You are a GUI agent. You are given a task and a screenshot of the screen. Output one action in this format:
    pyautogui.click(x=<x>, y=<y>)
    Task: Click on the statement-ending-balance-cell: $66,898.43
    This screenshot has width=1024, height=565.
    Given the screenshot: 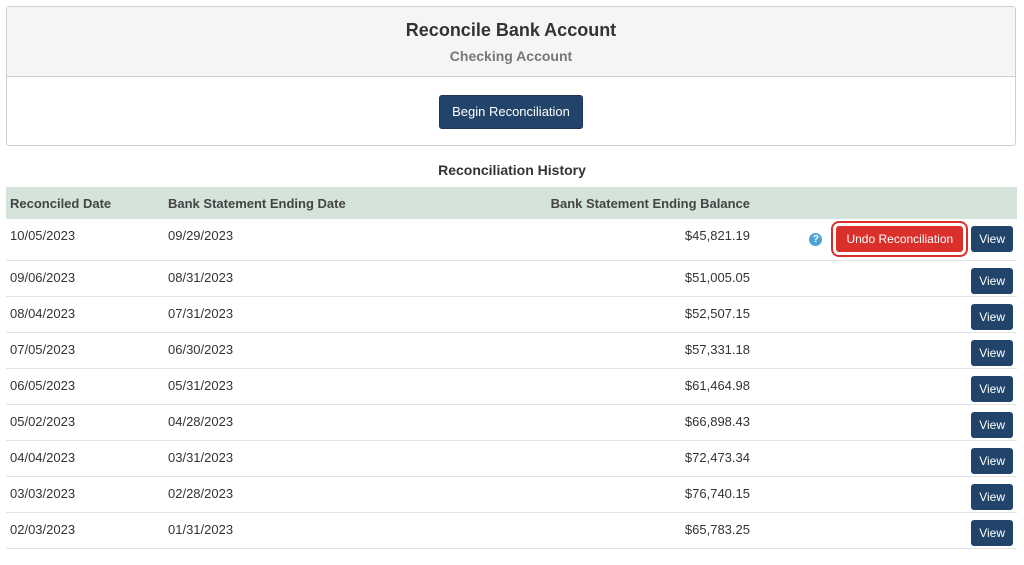 What is the action you would take?
    pyautogui.click(x=717, y=421)
    